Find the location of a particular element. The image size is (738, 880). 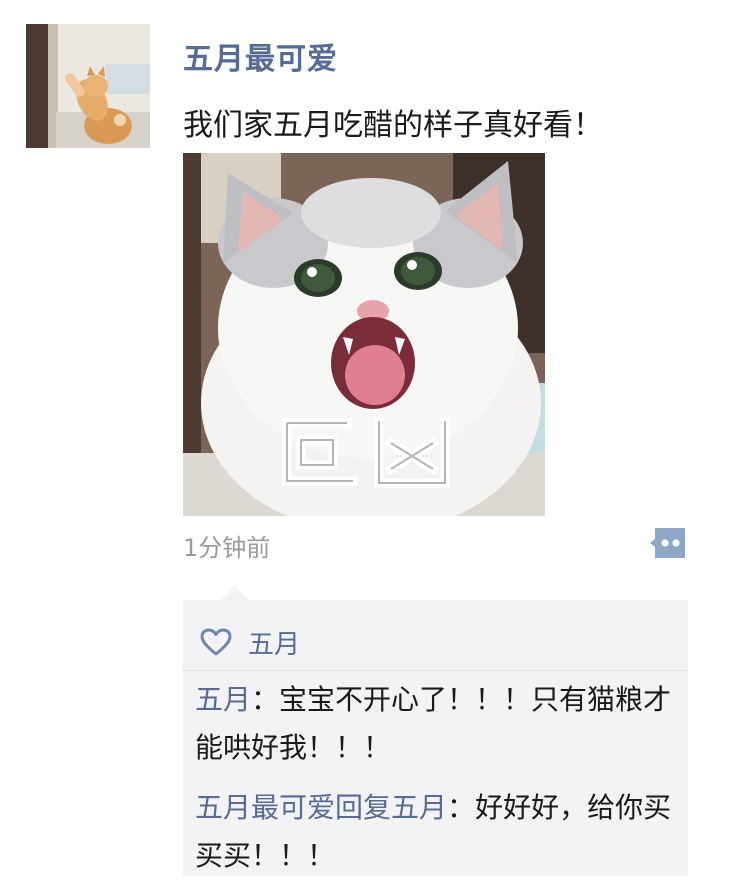

reply-to-name: 五月 is located at coordinates (419, 807).